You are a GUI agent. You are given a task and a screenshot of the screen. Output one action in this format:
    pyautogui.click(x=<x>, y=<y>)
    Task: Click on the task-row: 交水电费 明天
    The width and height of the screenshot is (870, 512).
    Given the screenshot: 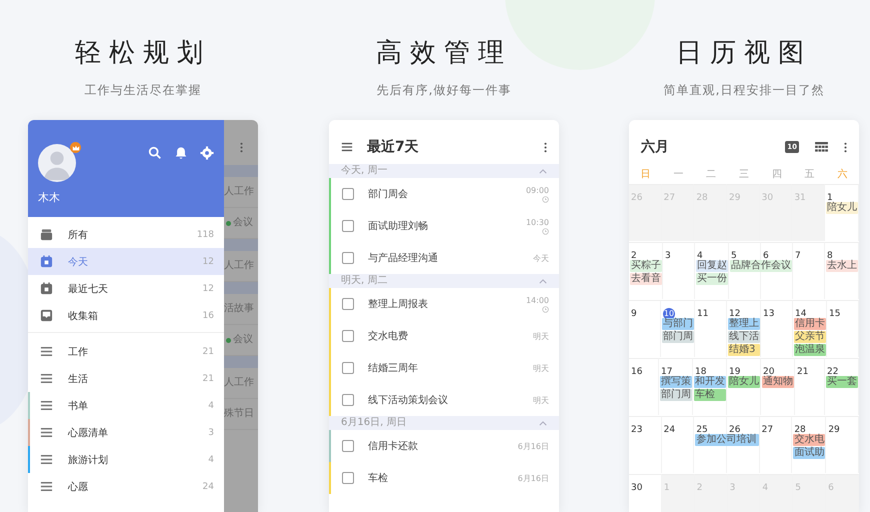 What is the action you would take?
    pyautogui.click(x=444, y=336)
    